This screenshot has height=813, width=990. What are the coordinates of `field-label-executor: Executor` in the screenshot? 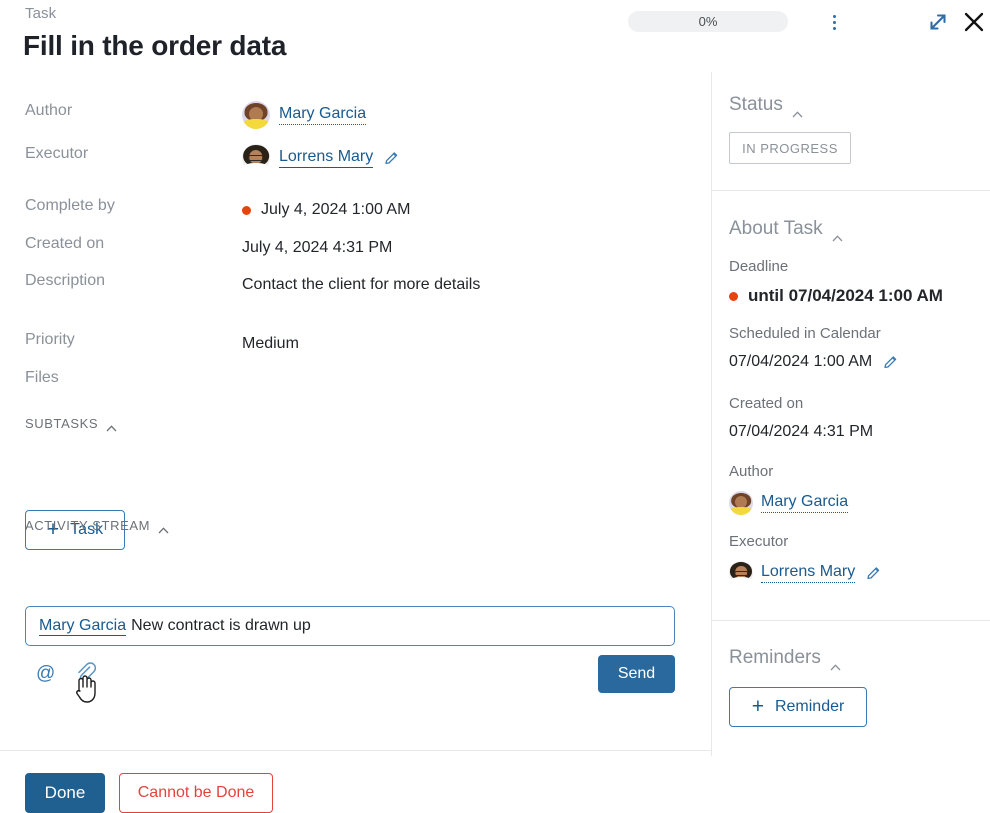 It's located at (57, 153).